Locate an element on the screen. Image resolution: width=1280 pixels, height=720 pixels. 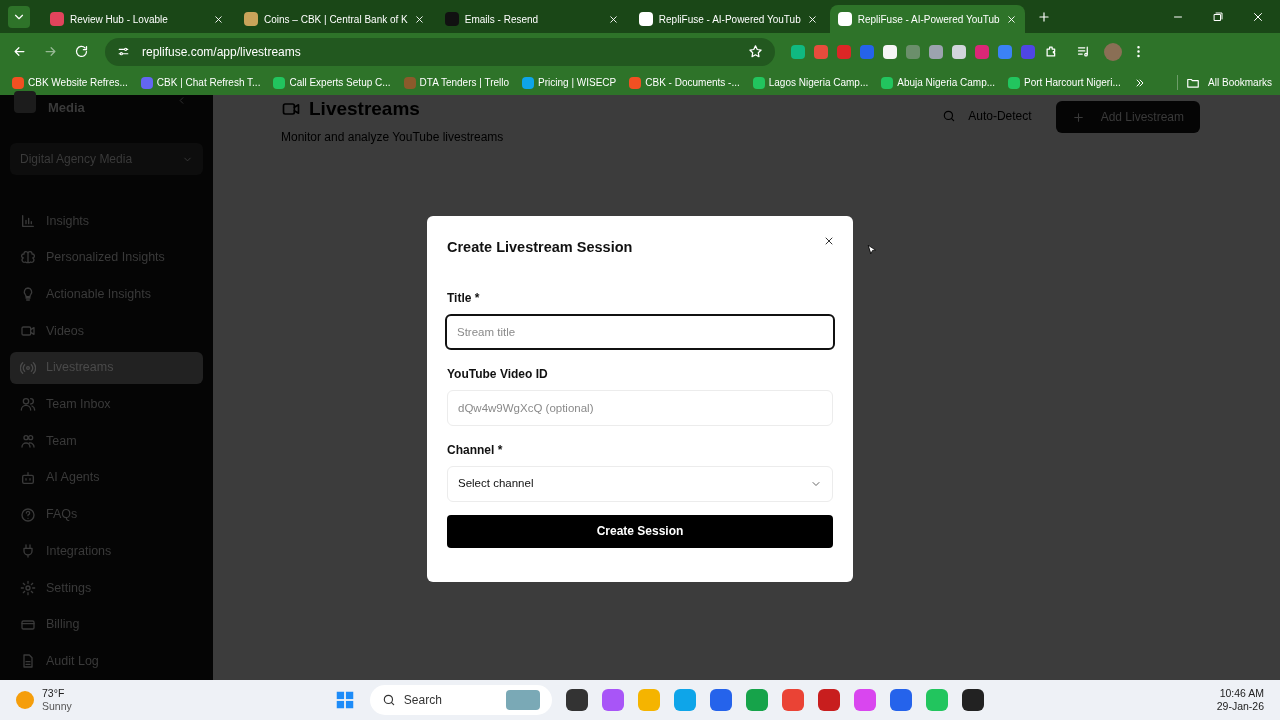
page-title: Livestreams is located at coordinates (364, 109).